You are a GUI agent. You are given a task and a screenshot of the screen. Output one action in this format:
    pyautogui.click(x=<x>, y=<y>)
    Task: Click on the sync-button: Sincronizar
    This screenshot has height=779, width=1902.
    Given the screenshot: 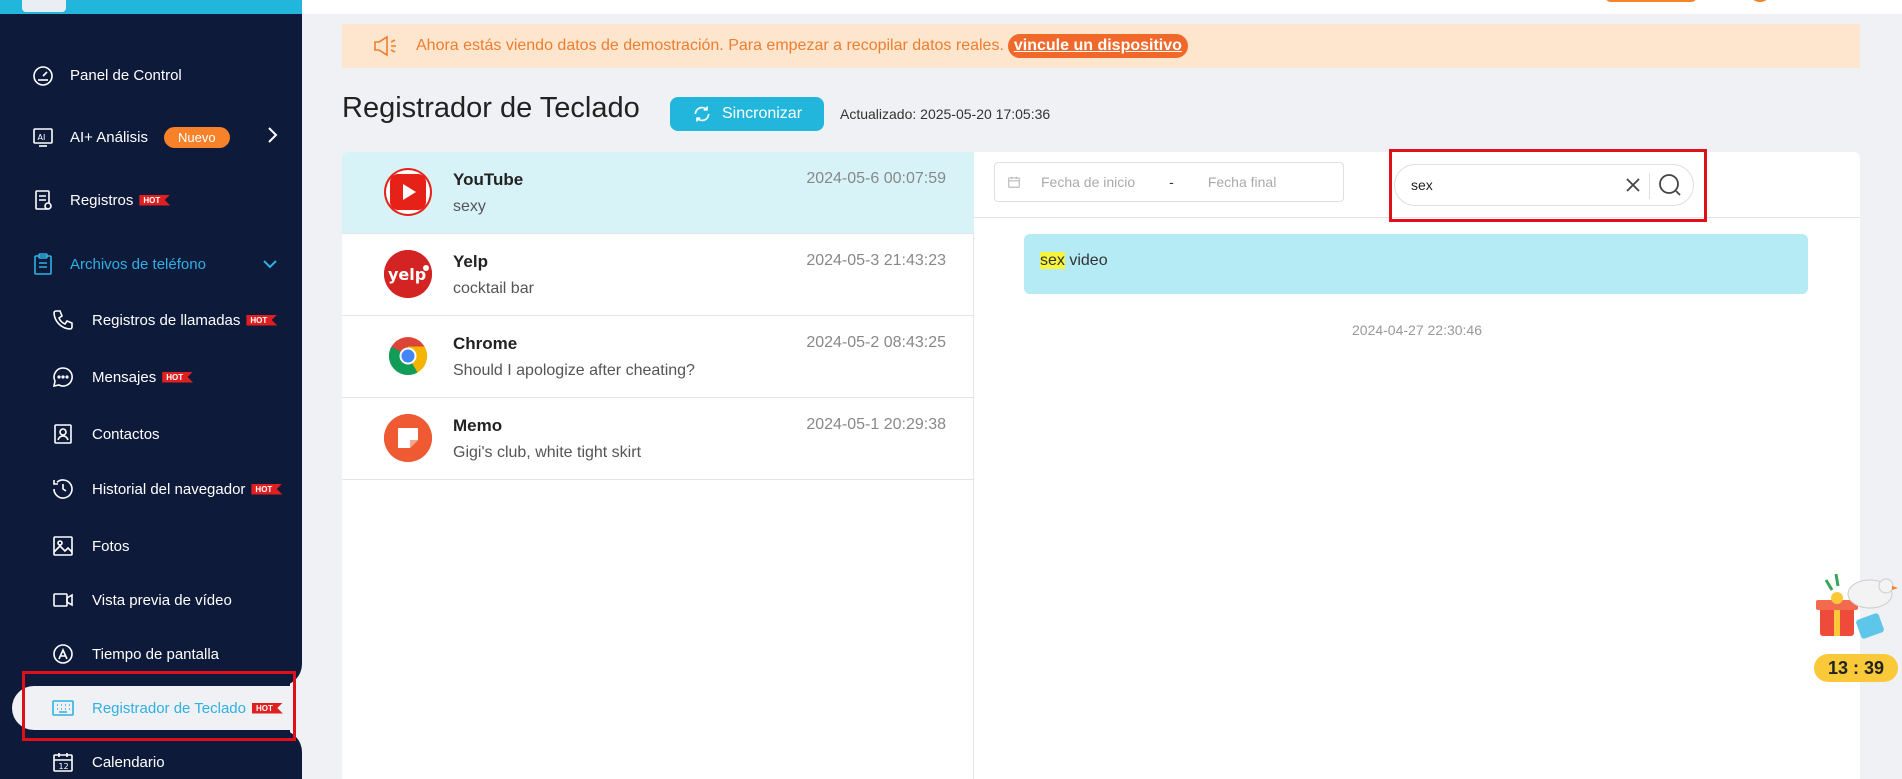 What is the action you would take?
    pyautogui.click(x=747, y=114)
    